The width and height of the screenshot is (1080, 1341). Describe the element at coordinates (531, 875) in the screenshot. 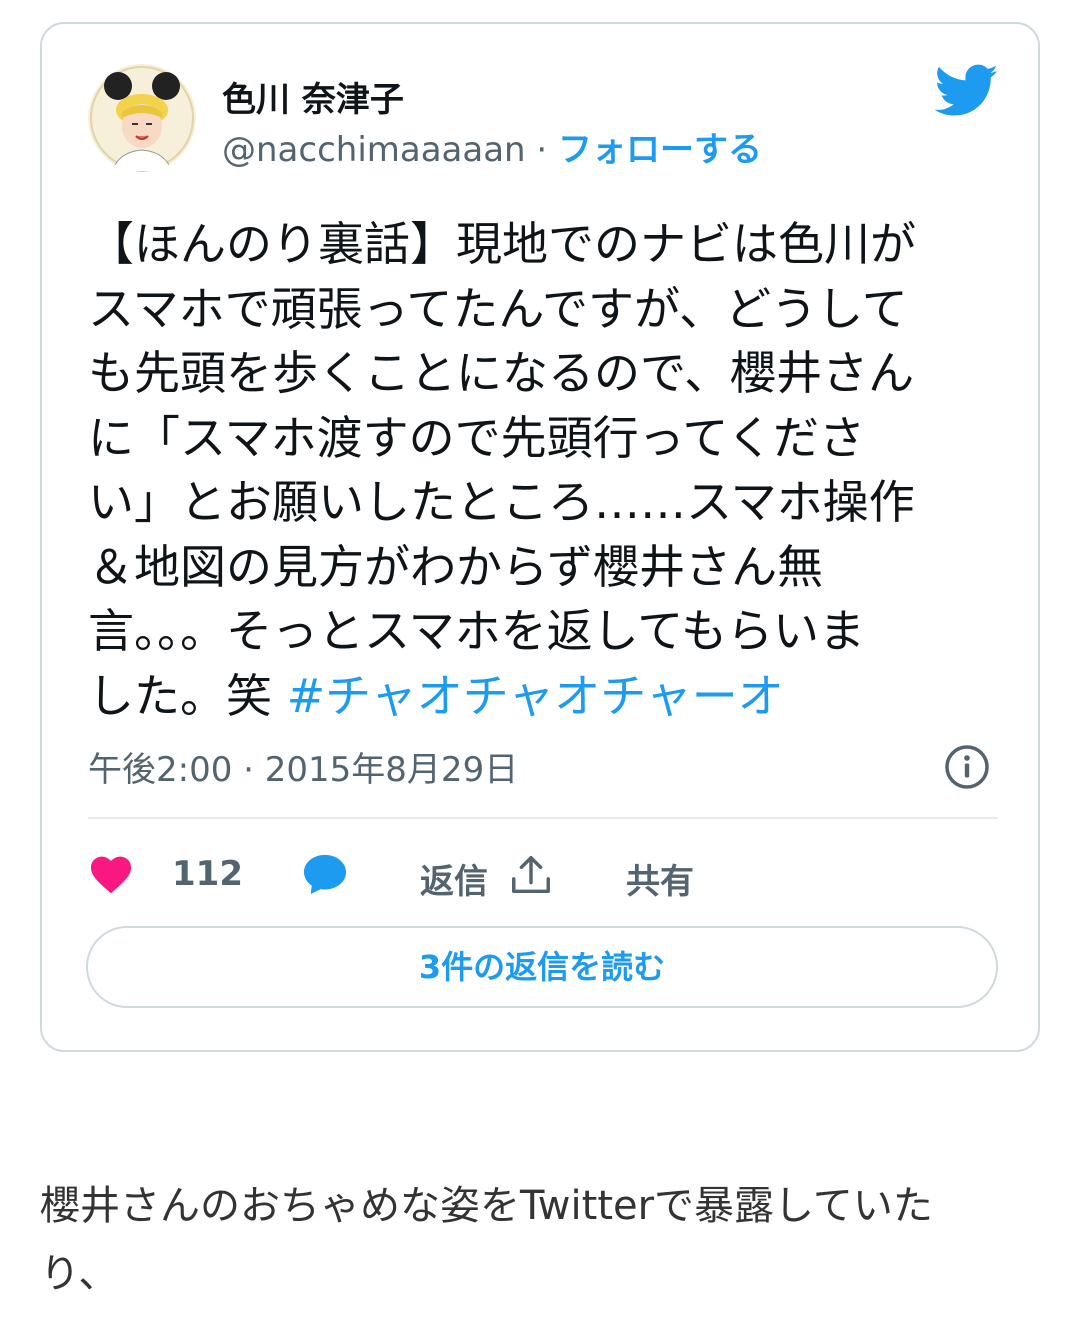

I see `share-upload-icon` at that location.